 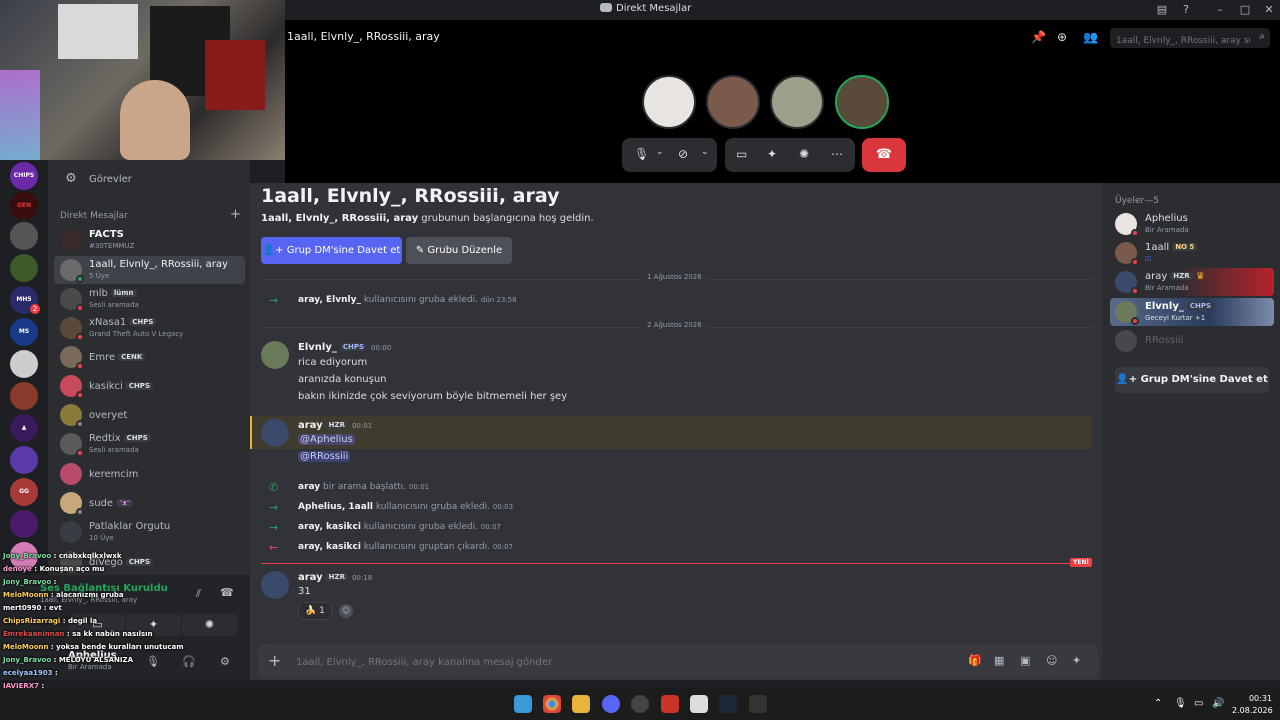 I want to click on camera-off-icon: ⊘, so click(x=683, y=154).